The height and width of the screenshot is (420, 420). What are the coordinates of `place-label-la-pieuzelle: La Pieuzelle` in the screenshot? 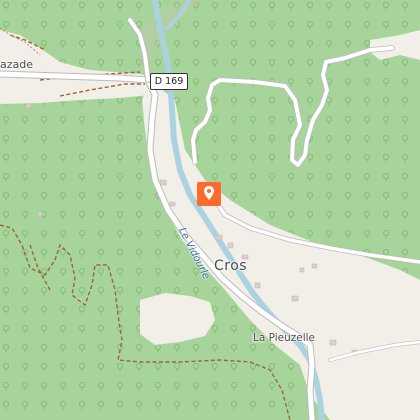 It's located at (284, 338).